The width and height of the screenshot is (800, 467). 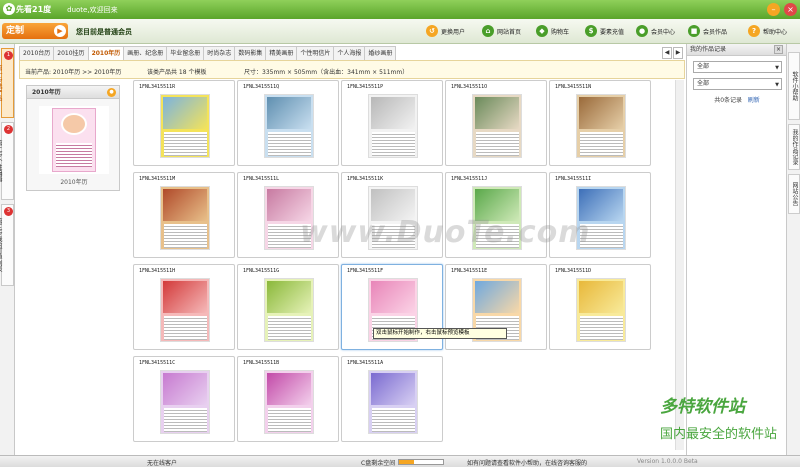 I want to click on disk-space-bar, so click(x=421, y=462).